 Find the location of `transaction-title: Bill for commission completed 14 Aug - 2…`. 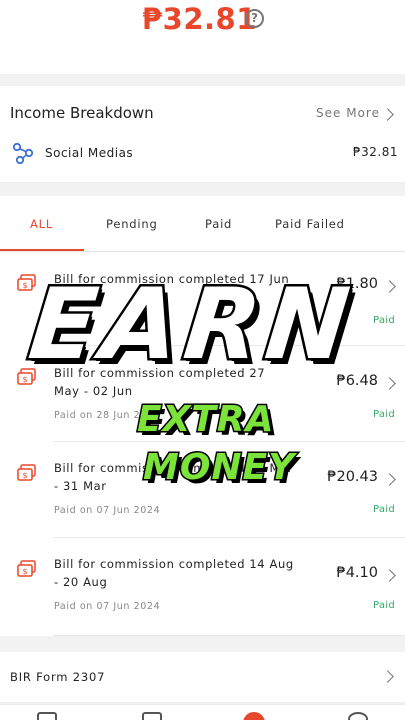

transaction-title: Bill for commission completed 14 Aug - 2… is located at coordinates (174, 573).